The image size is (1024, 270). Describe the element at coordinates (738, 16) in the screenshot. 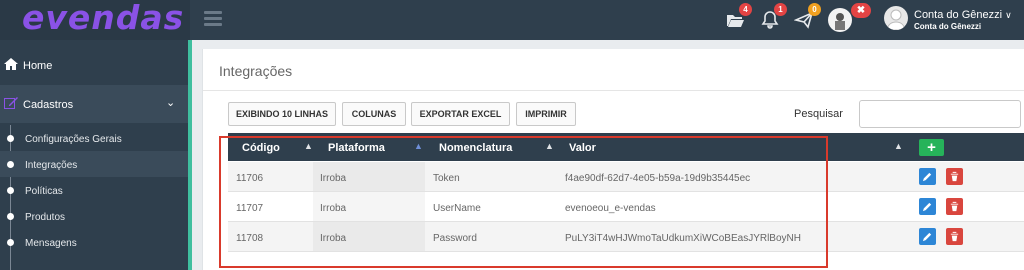

I see `folder-open-icon: 4` at that location.